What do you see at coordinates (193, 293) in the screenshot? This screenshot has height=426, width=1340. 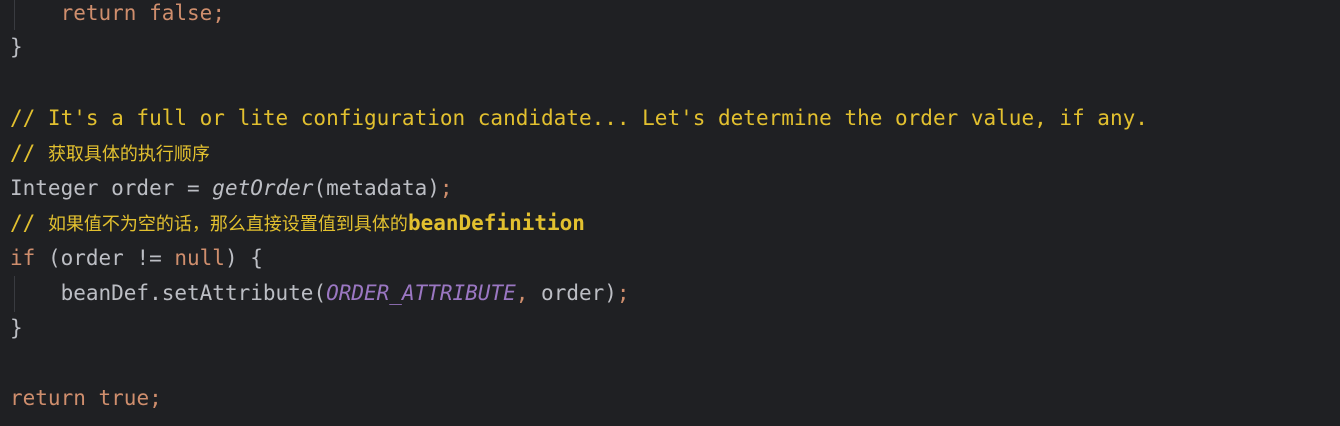 I see `method-call-setattribute: beanDef.setAttribute(` at bounding box center [193, 293].